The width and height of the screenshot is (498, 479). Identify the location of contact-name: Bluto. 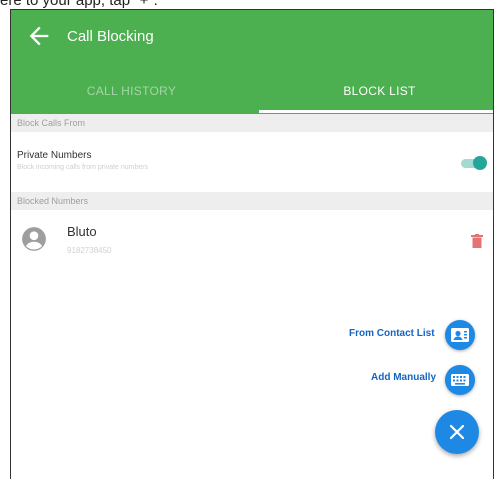
(82, 231).